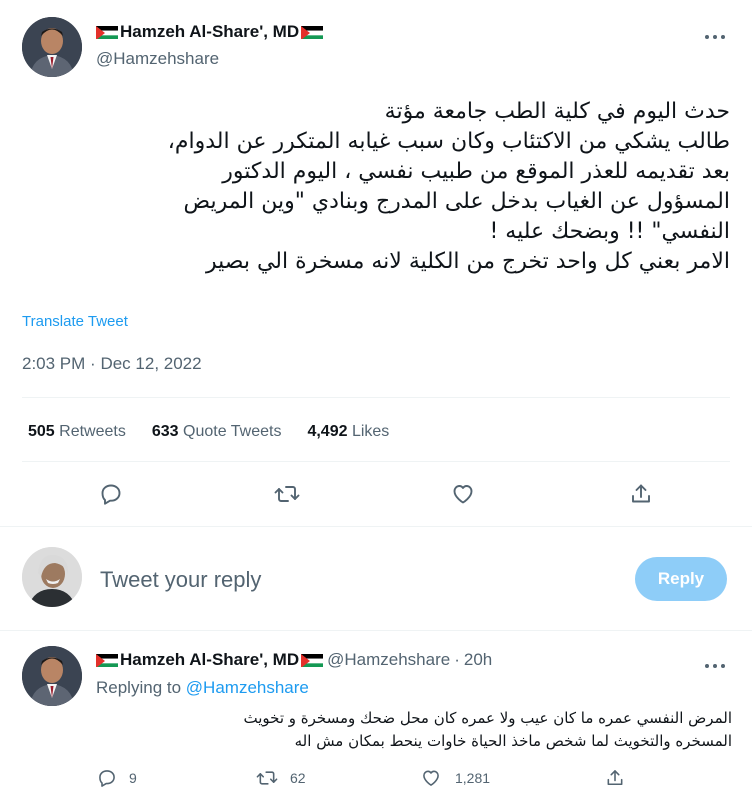  I want to click on reply-action-share, so click(615, 778).